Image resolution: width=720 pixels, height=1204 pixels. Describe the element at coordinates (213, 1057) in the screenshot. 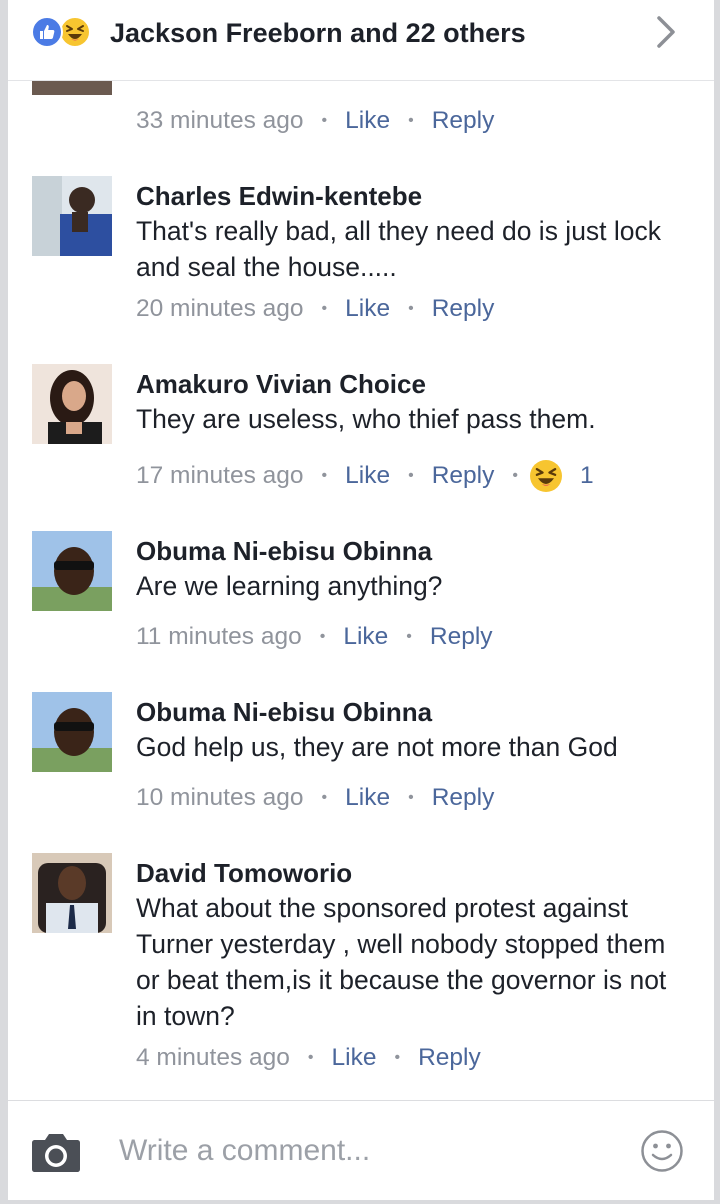

I see `comment-time: 4 minutes ago` at that location.